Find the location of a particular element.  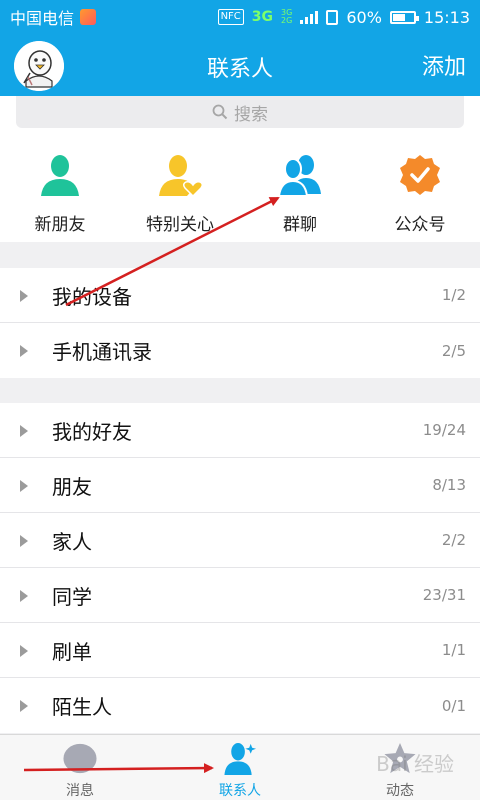

list-item: 我的好友 19/24 is located at coordinates (240, 430).